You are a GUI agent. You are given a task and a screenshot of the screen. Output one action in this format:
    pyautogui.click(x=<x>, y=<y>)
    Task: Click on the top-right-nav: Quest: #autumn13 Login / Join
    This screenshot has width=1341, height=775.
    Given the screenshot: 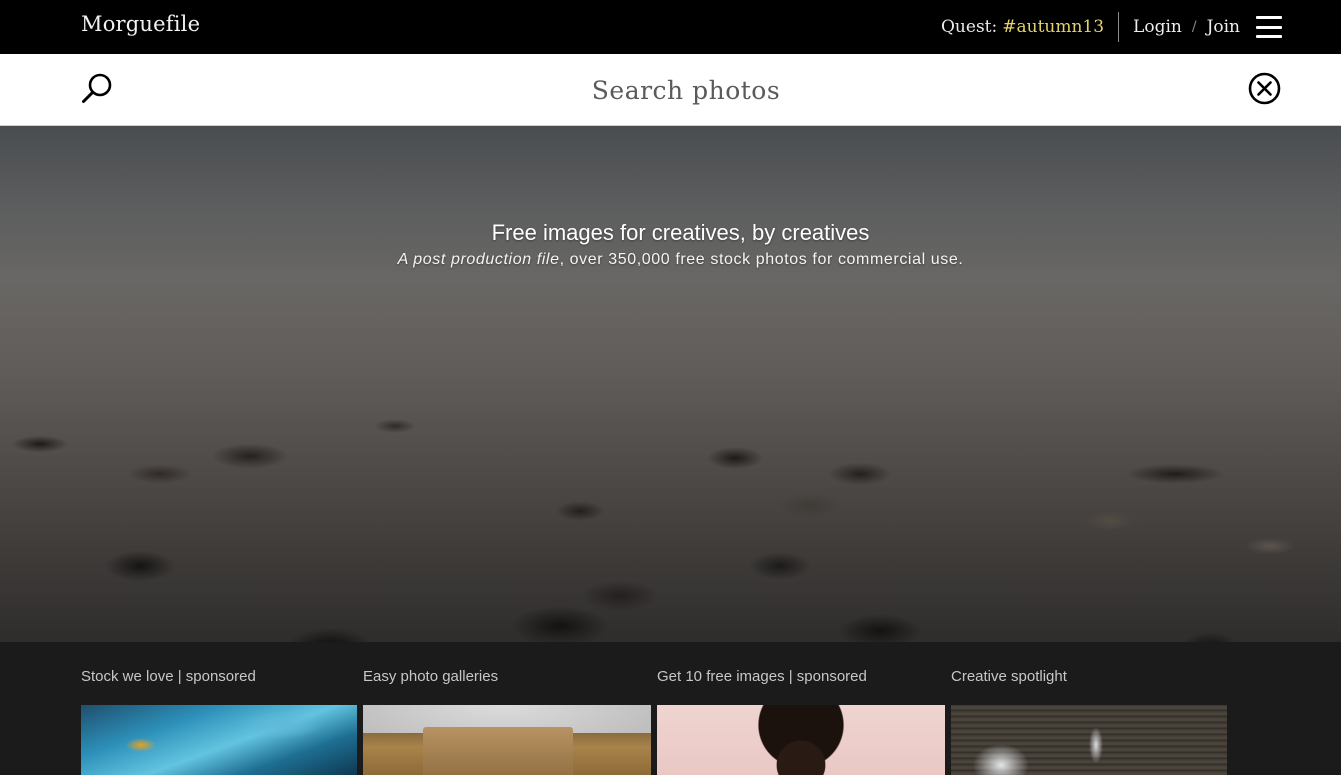 What is the action you would take?
    pyautogui.click(x=1111, y=27)
    